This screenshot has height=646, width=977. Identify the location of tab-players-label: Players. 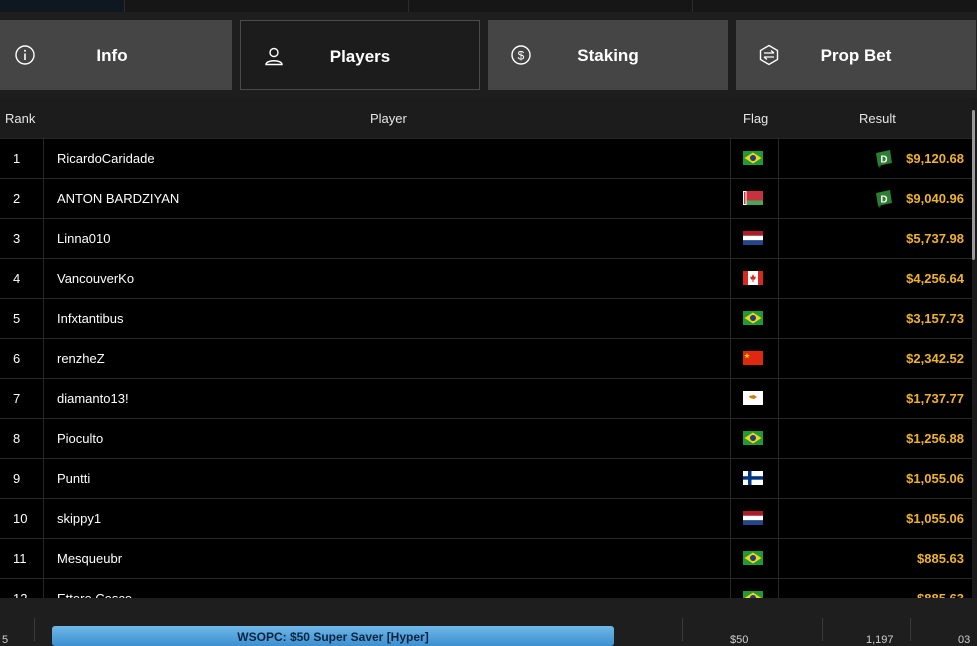
(360, 56).